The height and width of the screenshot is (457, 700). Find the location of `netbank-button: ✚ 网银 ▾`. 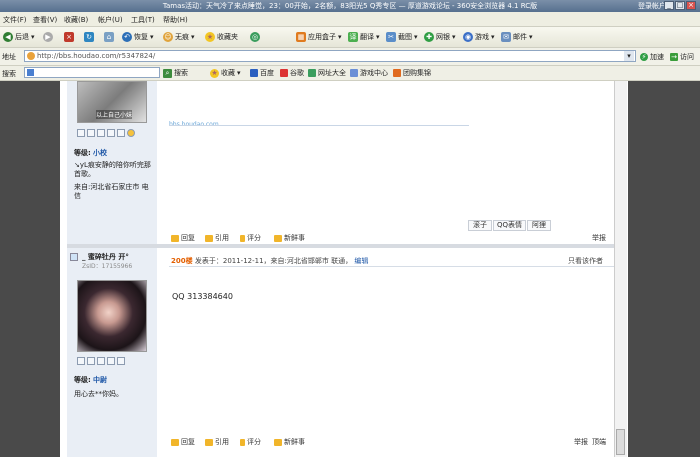

netbank-button: ✚ 网银 ▾ is located at coordinates (440, 37).